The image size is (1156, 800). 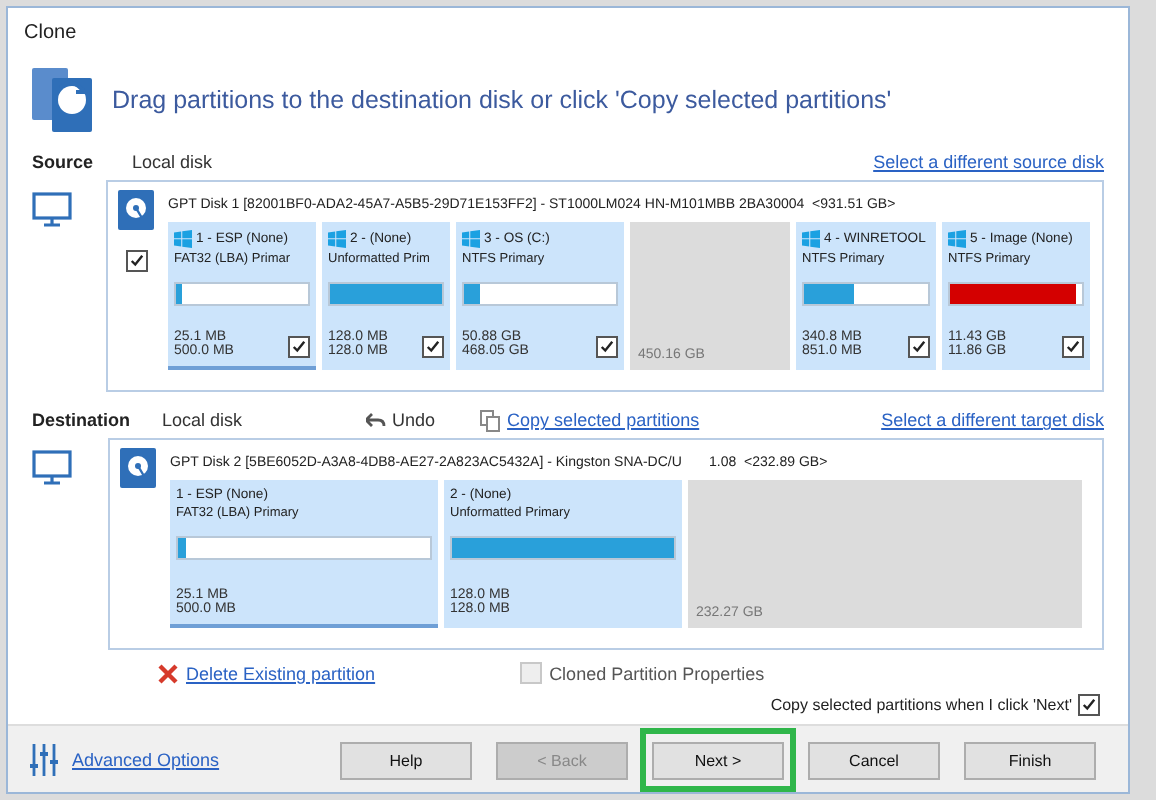 What do you see at coordinates (376, 420) in the screenshot?
I see `undo-icon` at bounding box center [376, 420].